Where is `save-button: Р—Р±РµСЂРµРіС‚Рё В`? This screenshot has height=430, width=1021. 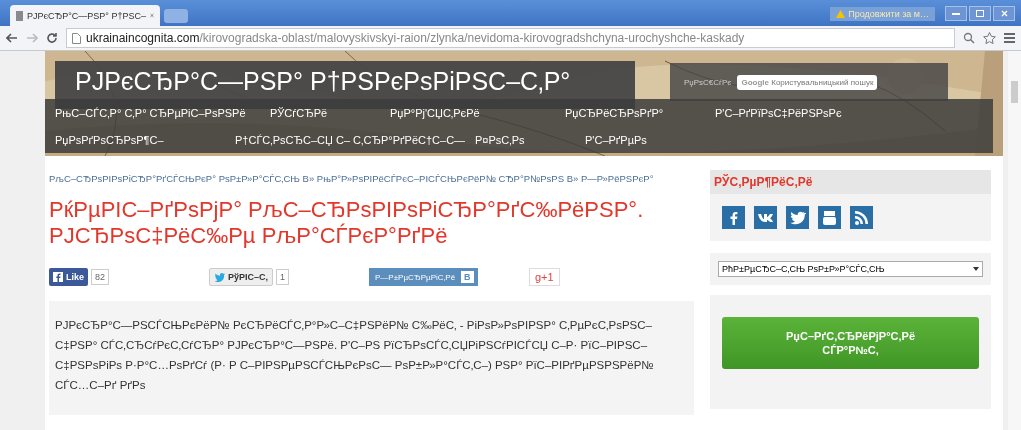 save-button: Р—Р±РµСЂРµРіС‚Рё В is located at coordinates (423, 277).